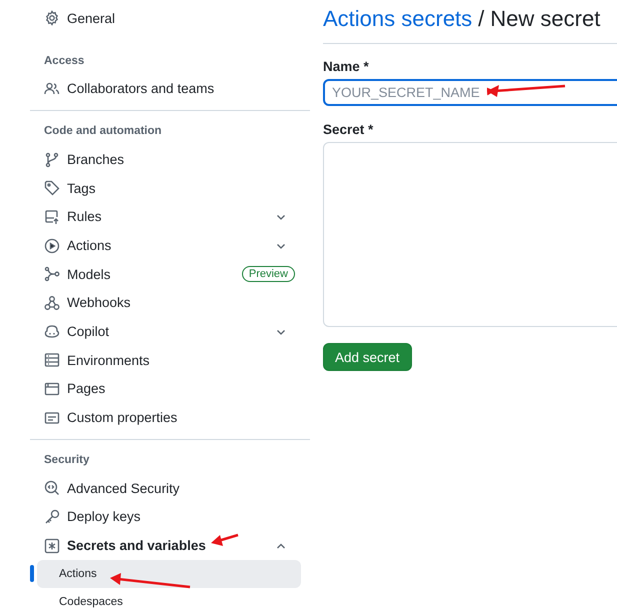 Image resolution: width=617 pixels, height=610 pixels. What do you see at coordinates (169, 360) in the screenshot?
I see `sidebar-item: Environments` at bounding box center [169, 360].